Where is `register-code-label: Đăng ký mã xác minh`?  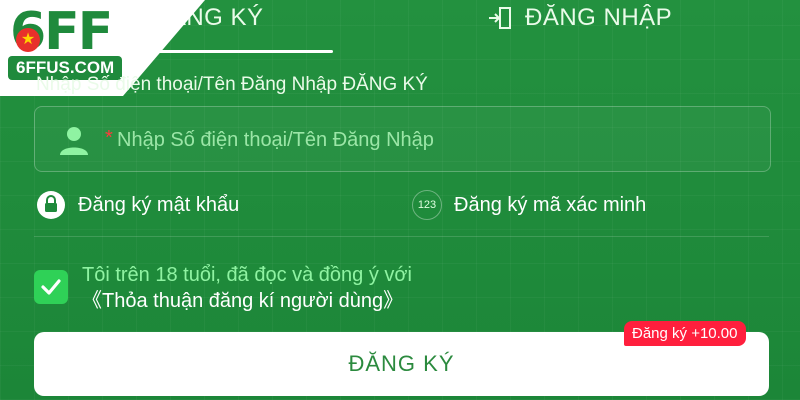 register-code-label: Đăng ký mã xác minh is located at coordinates (550, 204).